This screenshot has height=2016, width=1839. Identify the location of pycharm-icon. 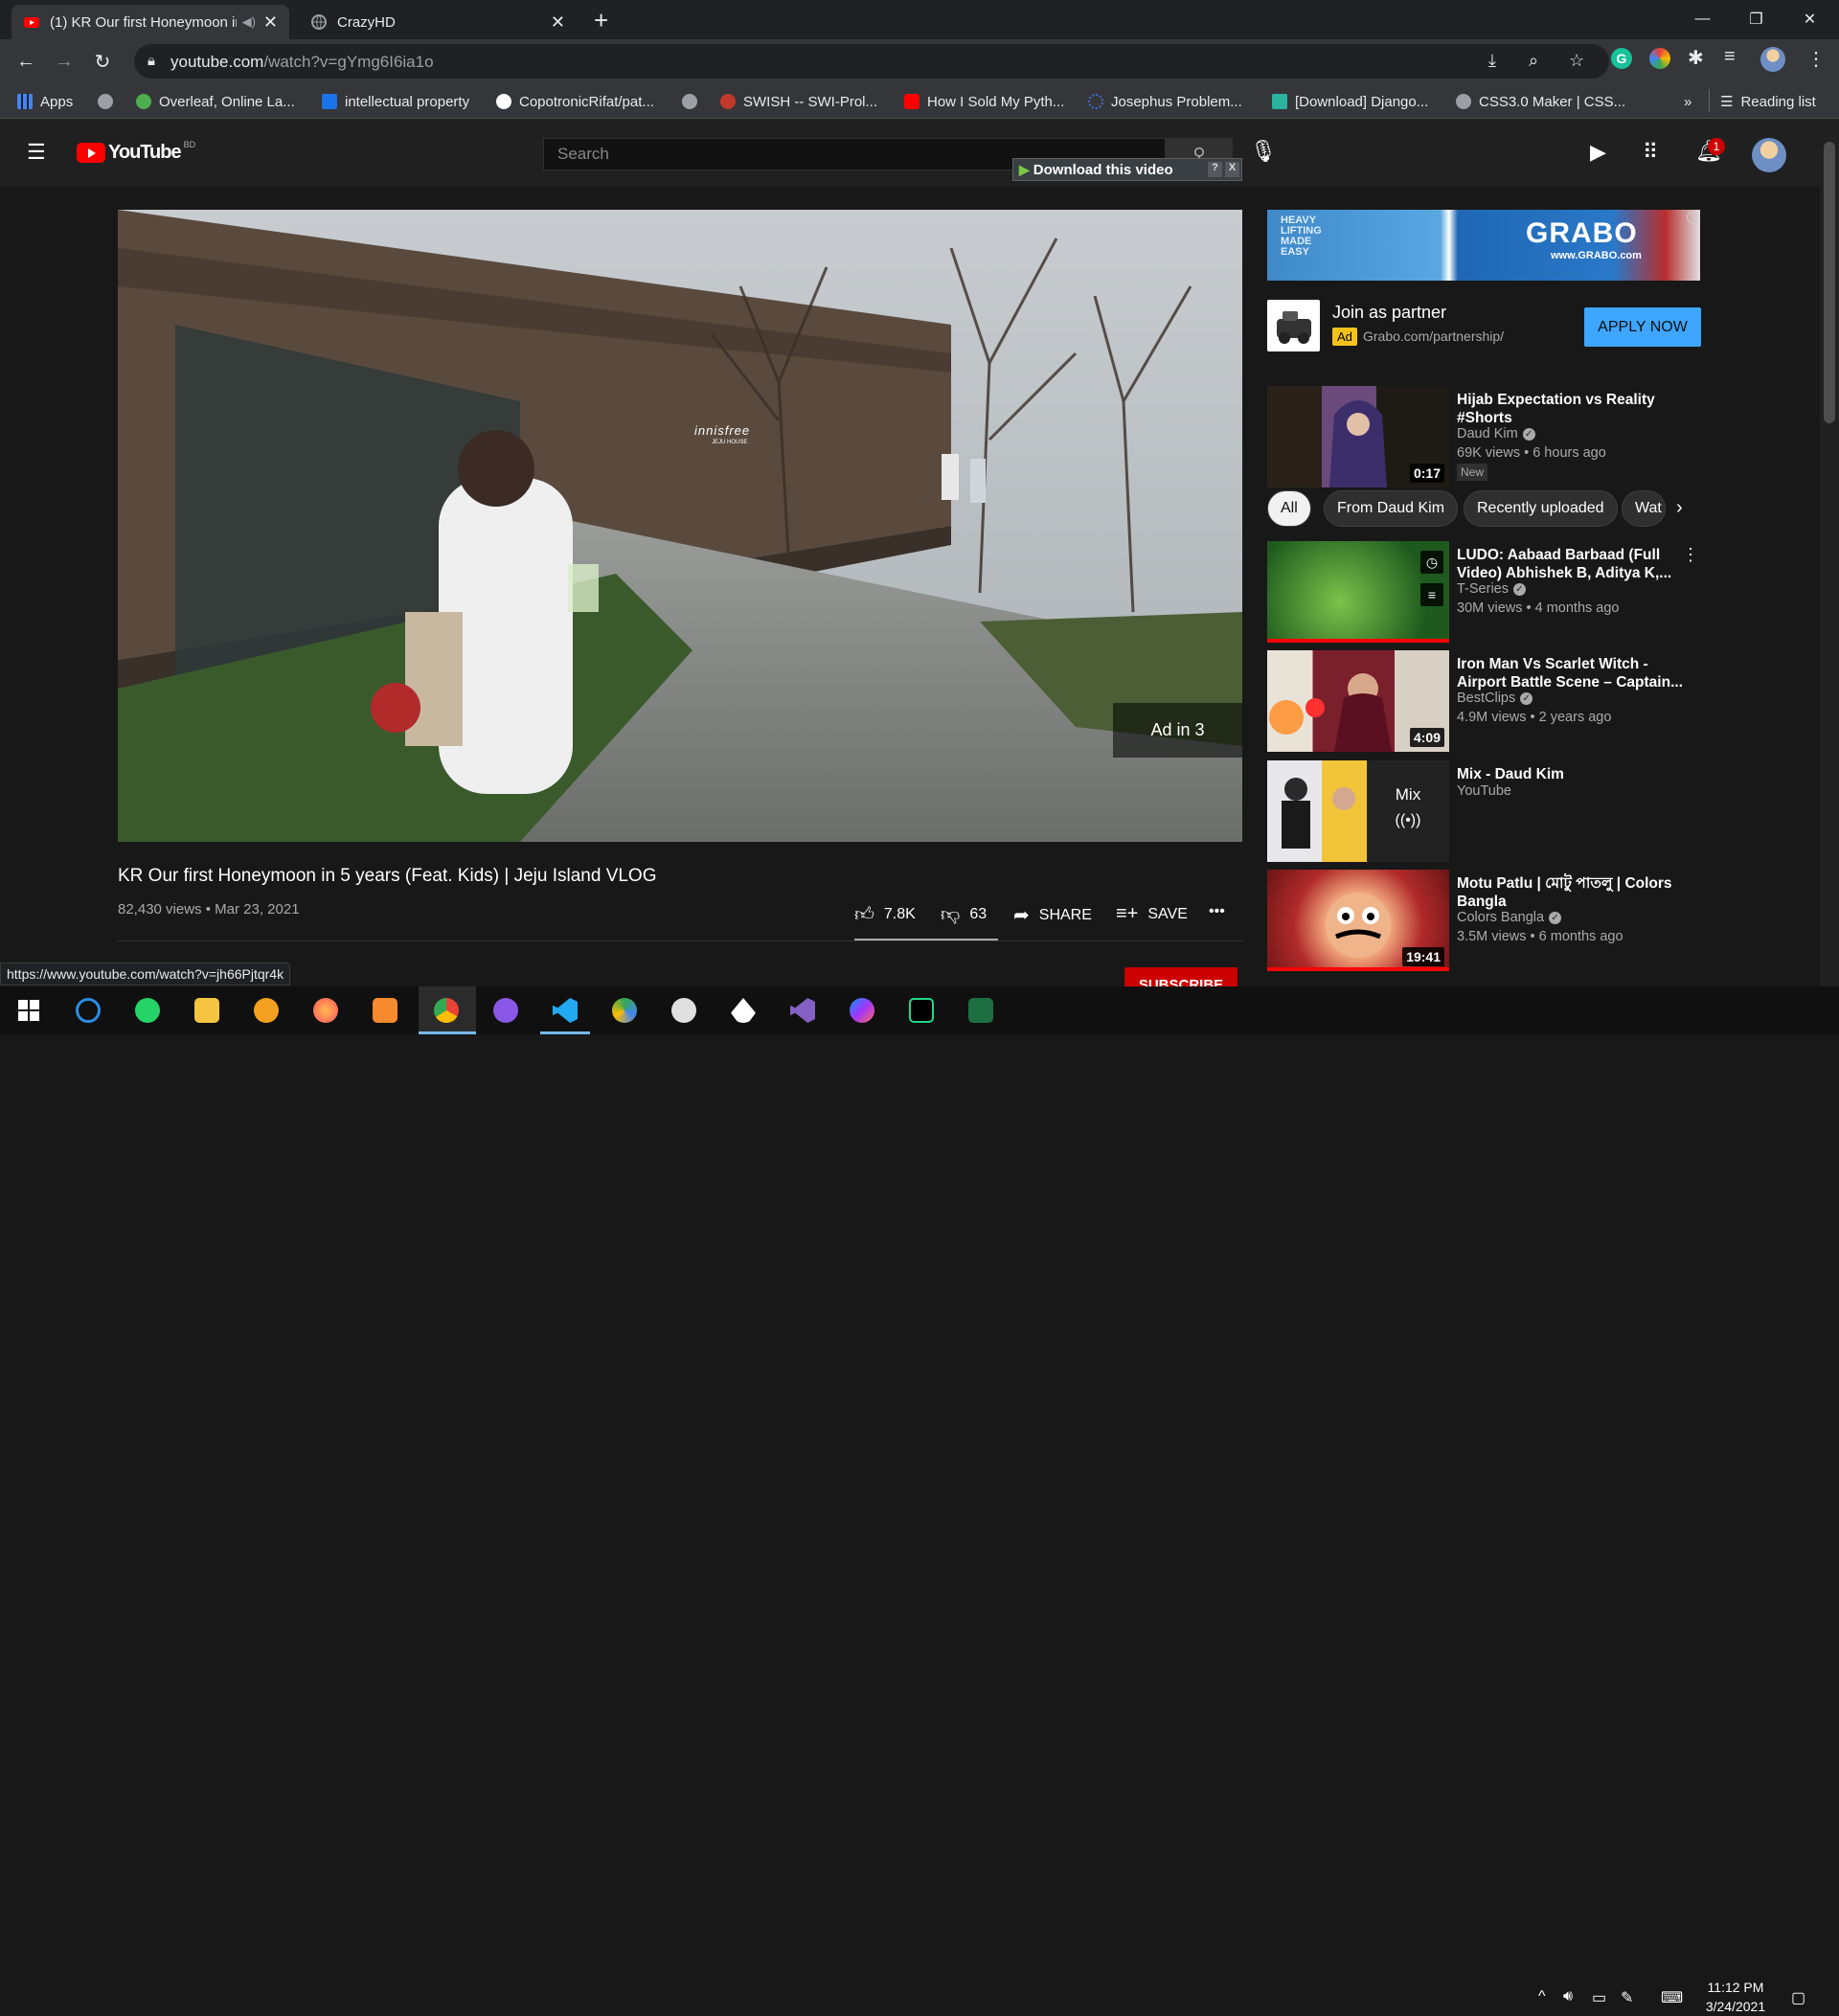
(921, 1010).